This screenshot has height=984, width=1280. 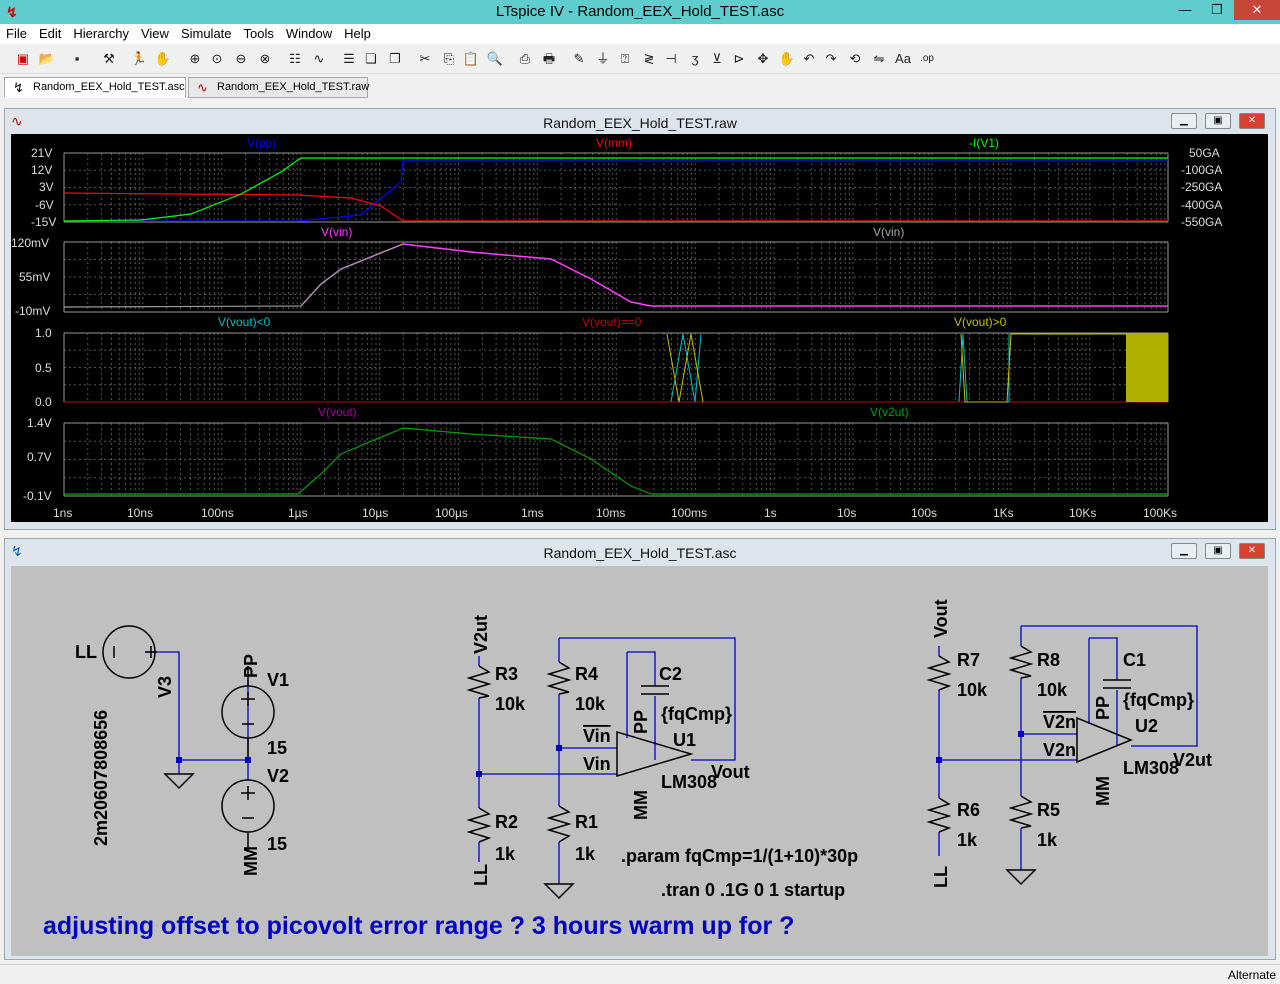 I want to click on close-icon: ✕, so click(x=1257, y=10).